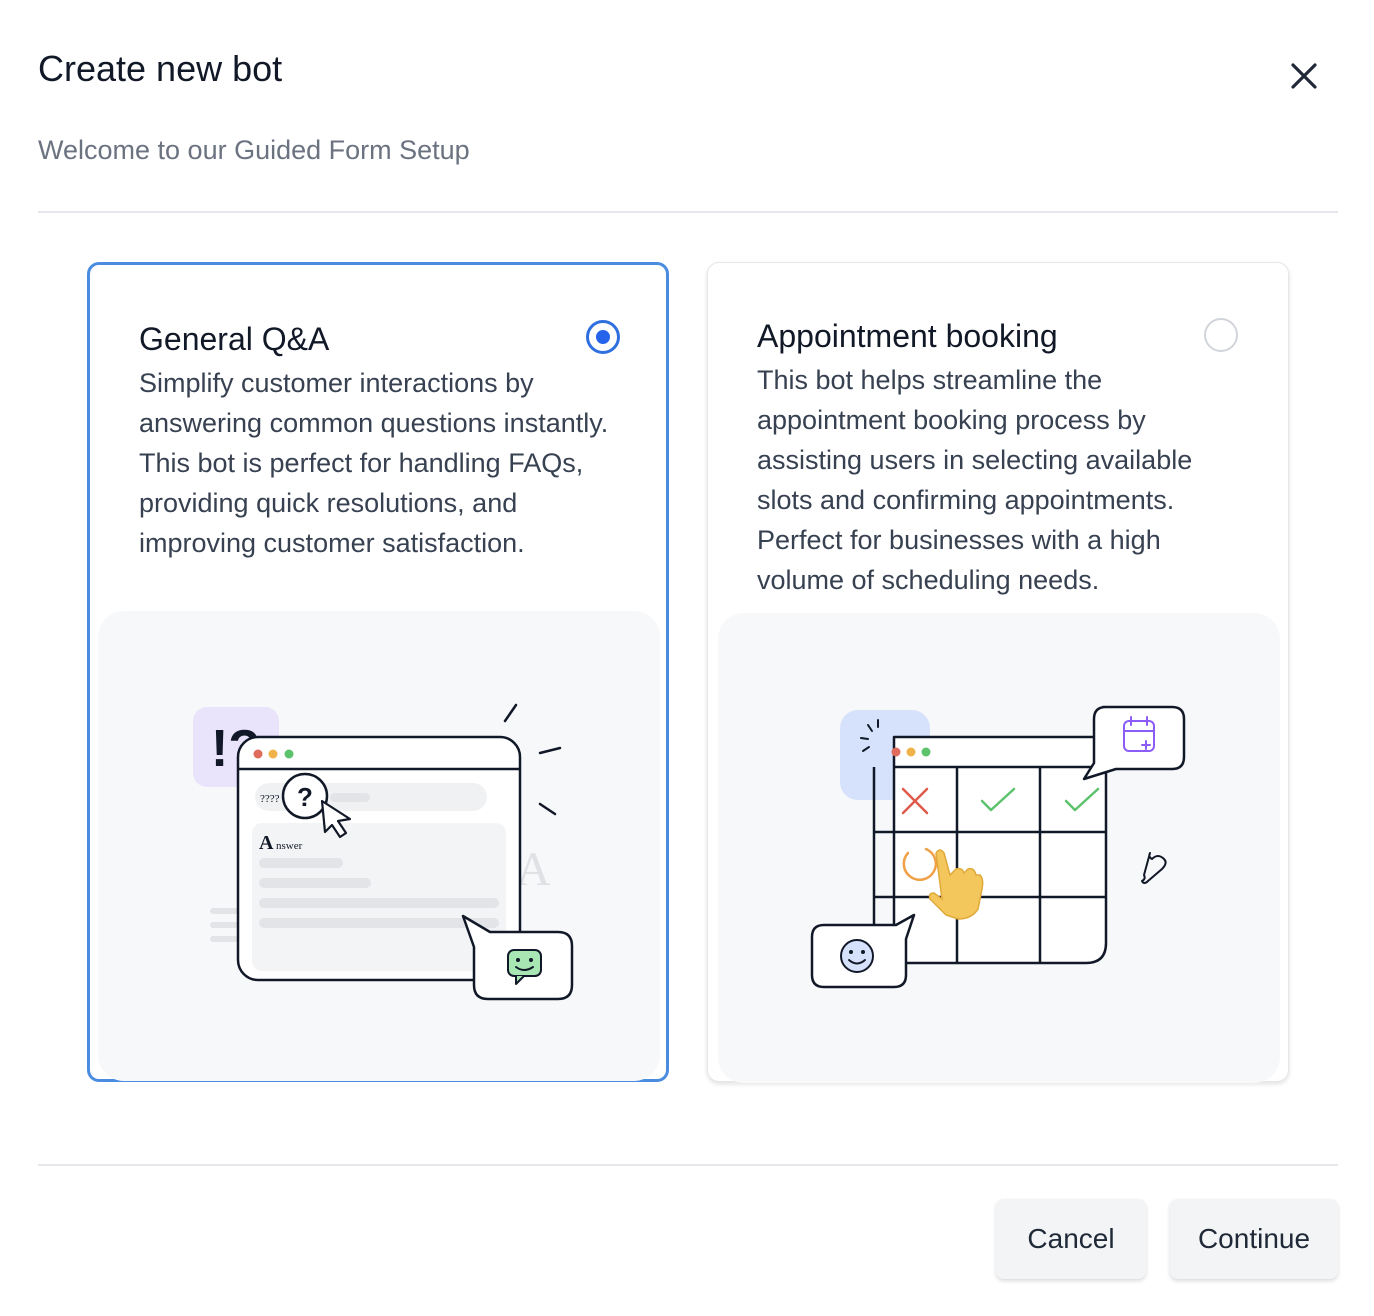  I want to click on header-divider, so click(688, 212).